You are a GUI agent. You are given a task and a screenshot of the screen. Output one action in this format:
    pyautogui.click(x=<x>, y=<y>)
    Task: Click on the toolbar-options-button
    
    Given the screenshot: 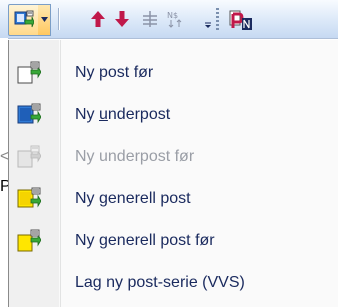 What is the action you would take?
    pyautogui.click(x=207, y=19)
    